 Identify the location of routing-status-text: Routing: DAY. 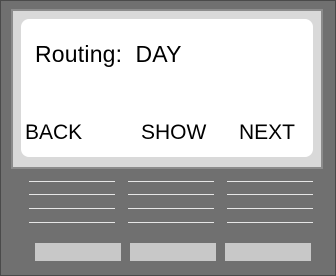
(108, 54).